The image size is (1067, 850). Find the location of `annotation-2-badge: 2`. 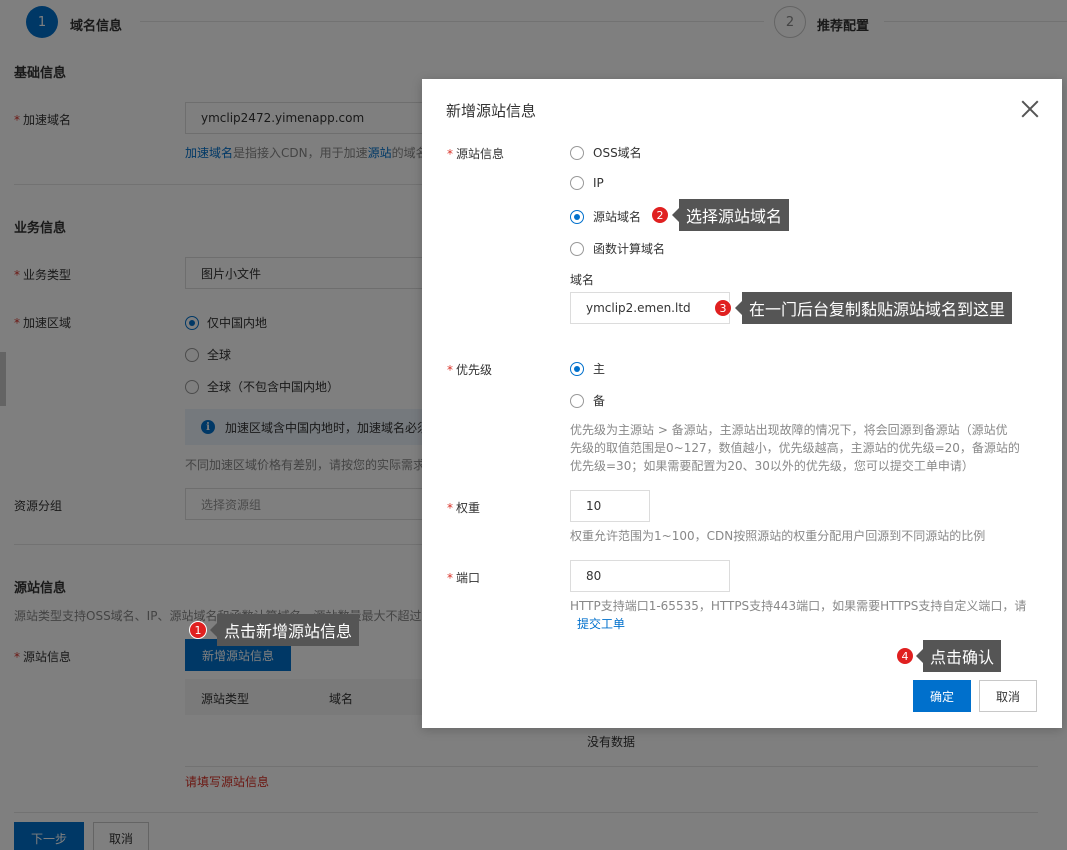

annotation-2-badge: 2 is located at coordinates (660, 215).